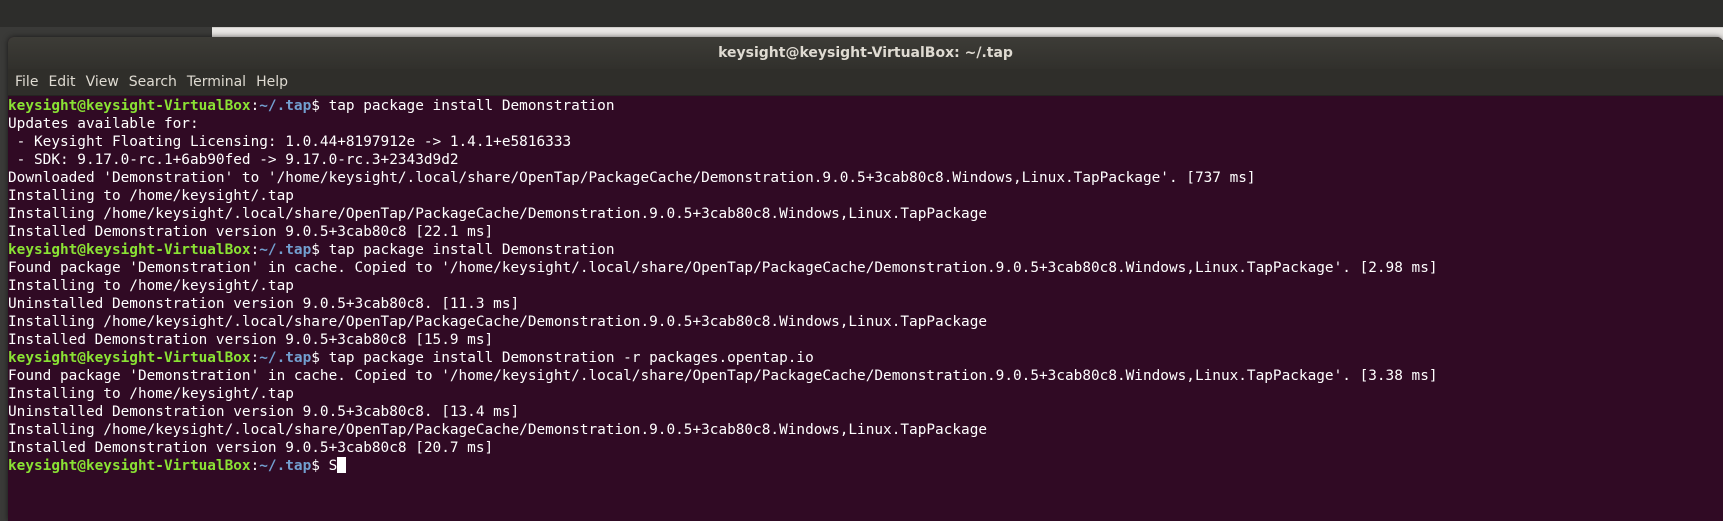  I want to click on menu-bar: File Edit View Search Terminal Help, so click(865, 82).